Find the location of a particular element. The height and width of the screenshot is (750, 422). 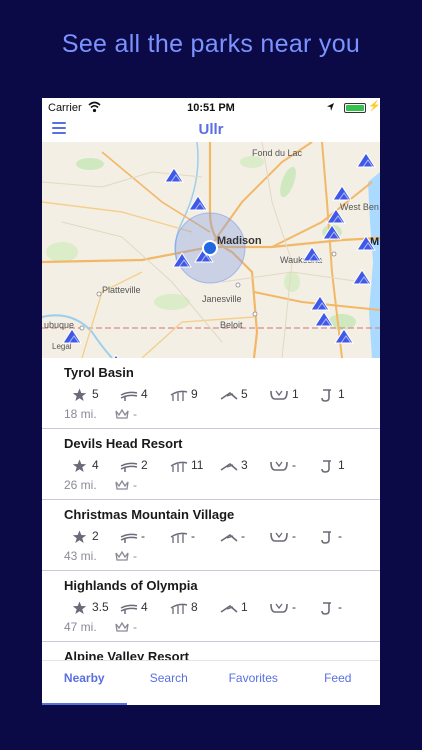

map-label-platteville: Platteville is located at coordinates (121, 290).